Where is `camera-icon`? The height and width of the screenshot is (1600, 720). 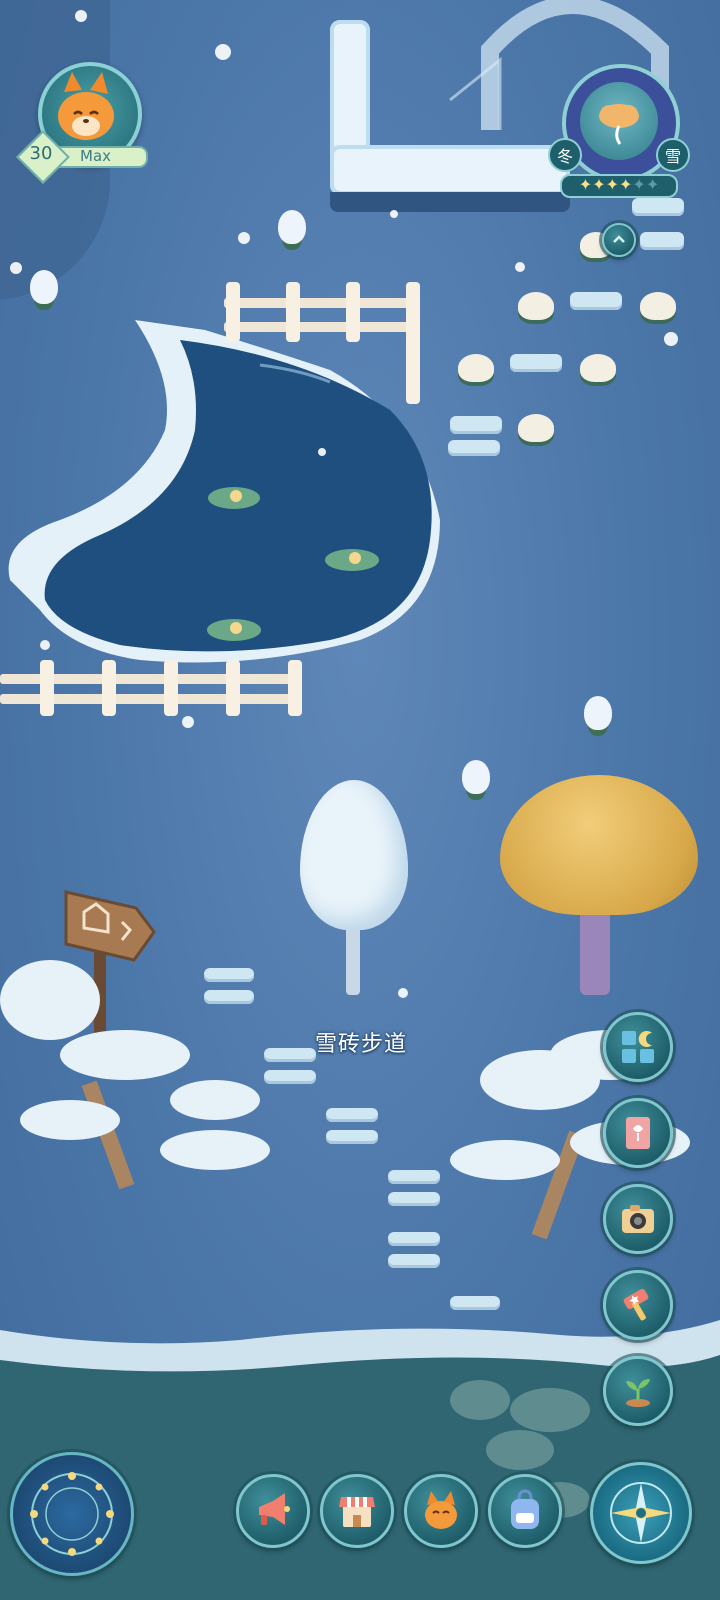
camera-icon is located at coordinates (638, 1219).